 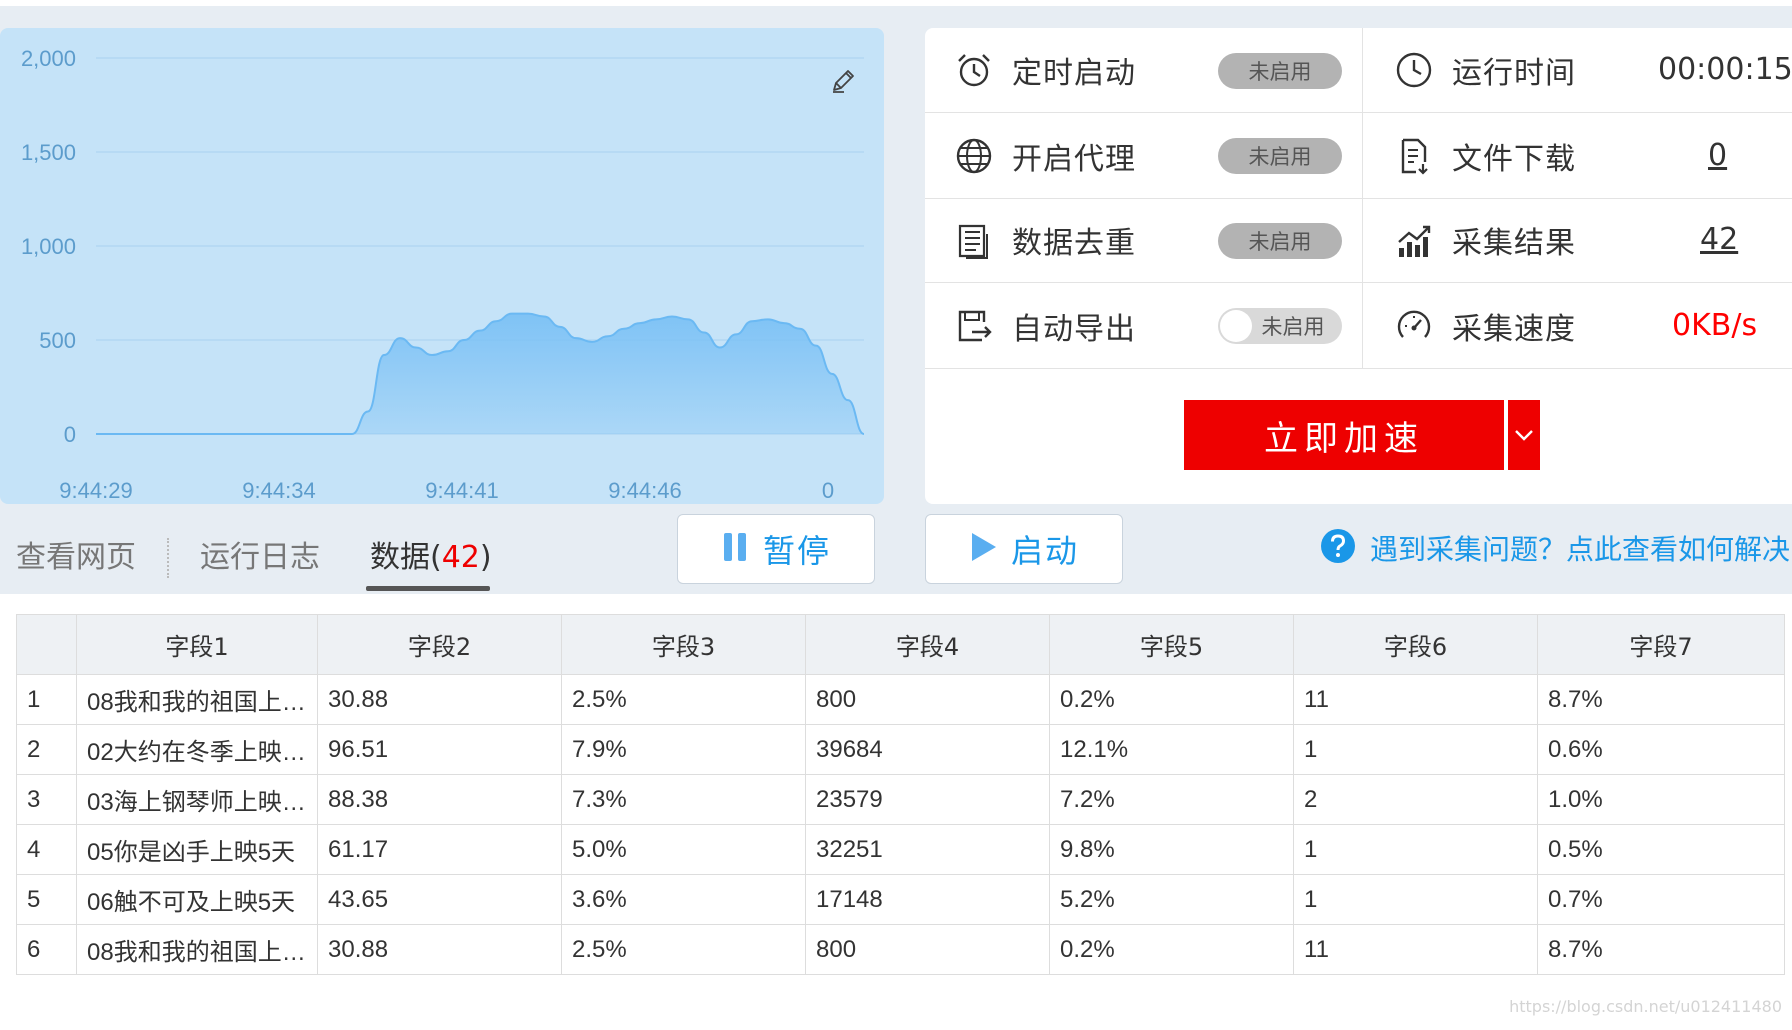 I want to click on scheduled-start-label: 定时启动, so click(x=1074, y=73).